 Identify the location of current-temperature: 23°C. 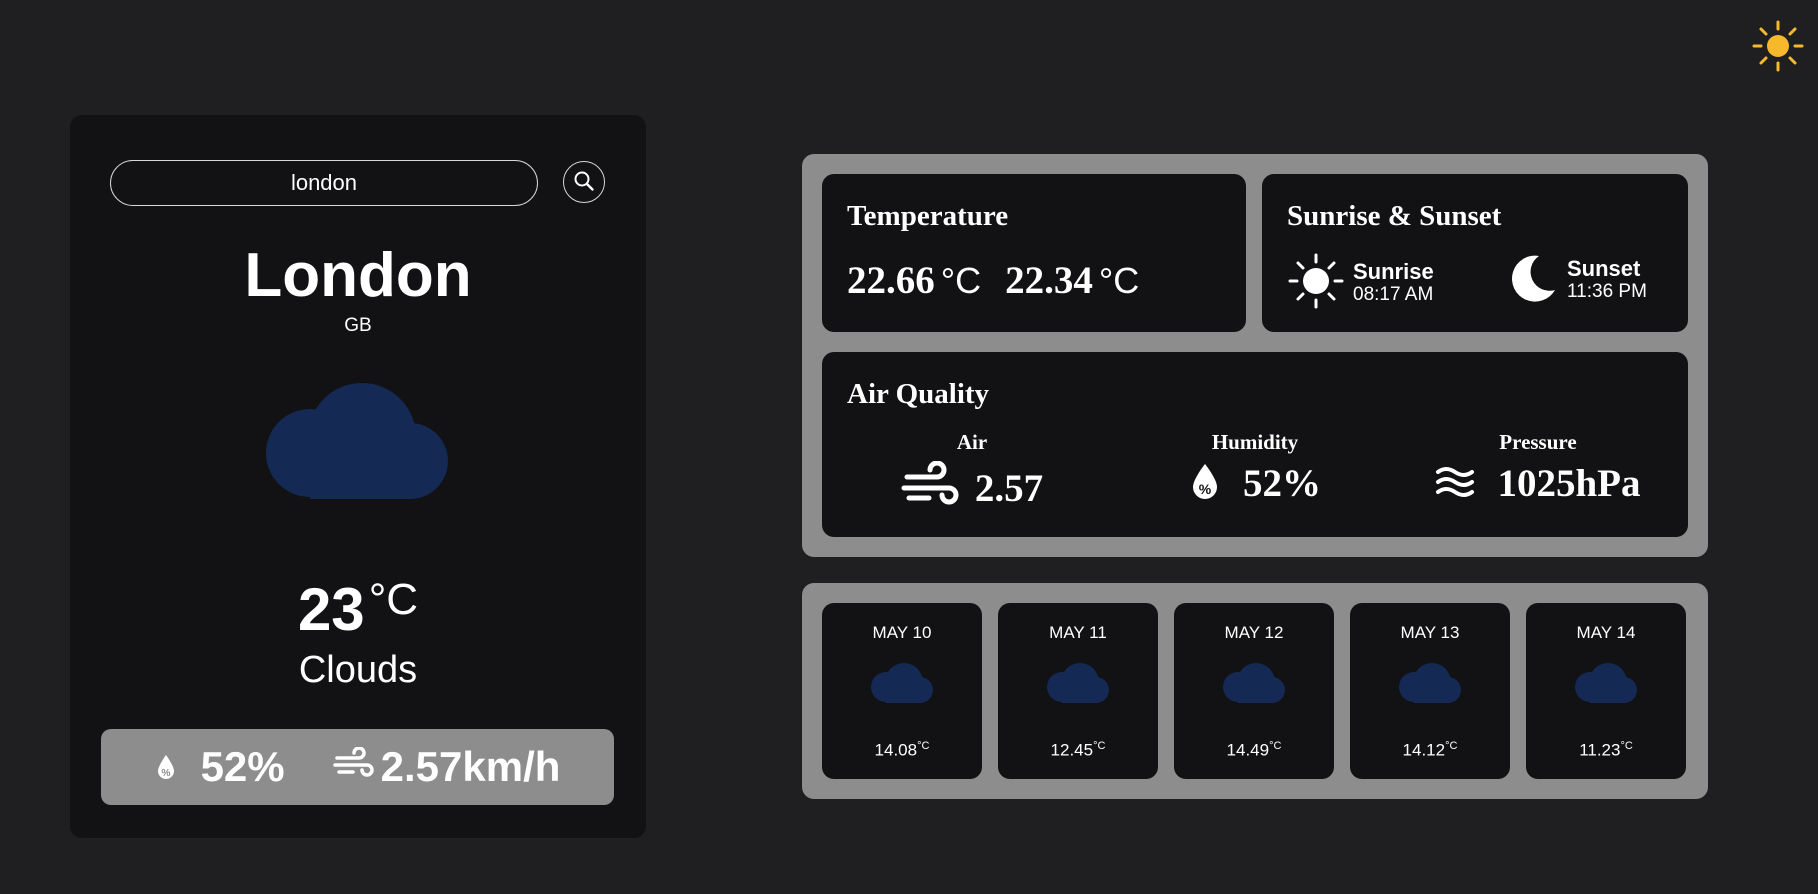
(358, 609).